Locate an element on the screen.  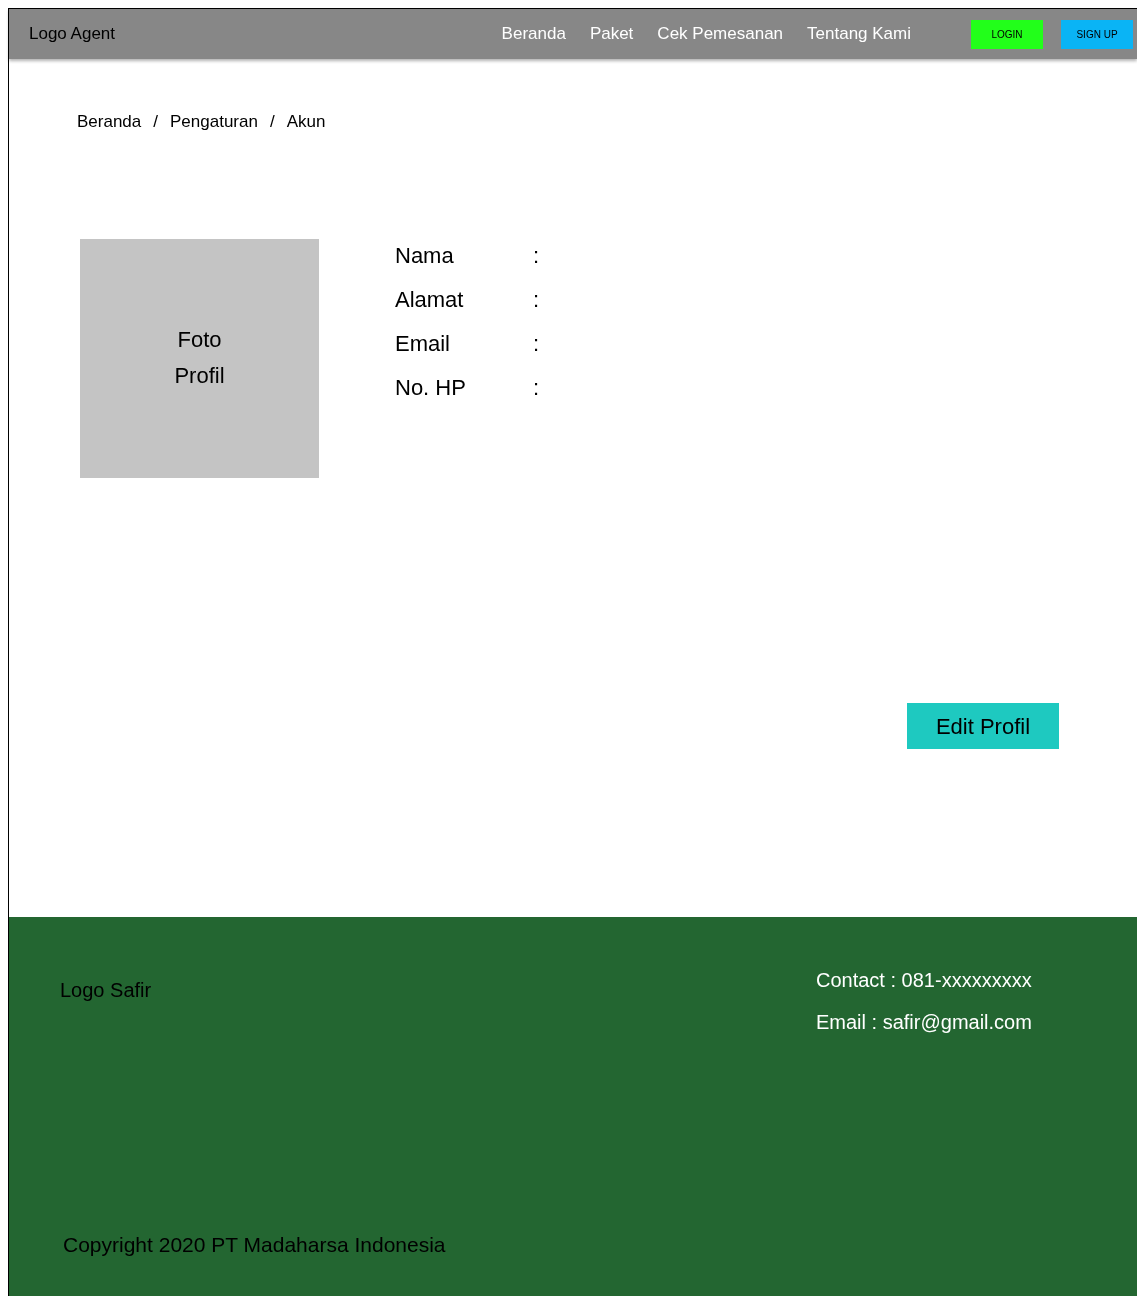
field-label: Nama is located at coordinates (425, 255).